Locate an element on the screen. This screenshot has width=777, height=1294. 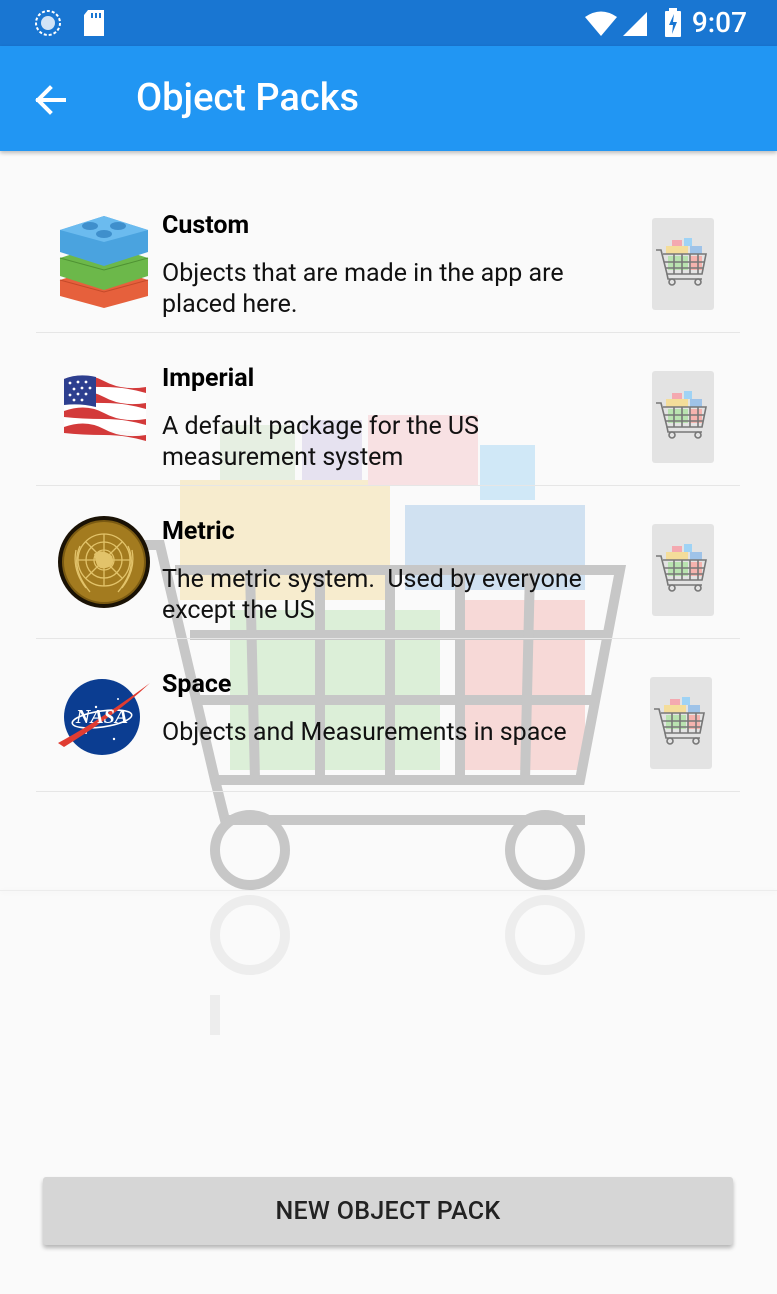
nasa-logo-icon: NASA is located at coordinates (104, 717).